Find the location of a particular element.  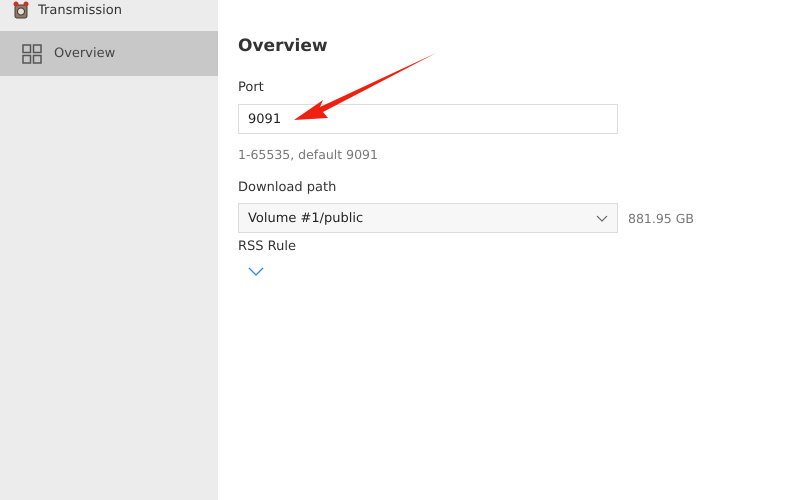

app-title: Transmission is located at coordinates (80, 10).